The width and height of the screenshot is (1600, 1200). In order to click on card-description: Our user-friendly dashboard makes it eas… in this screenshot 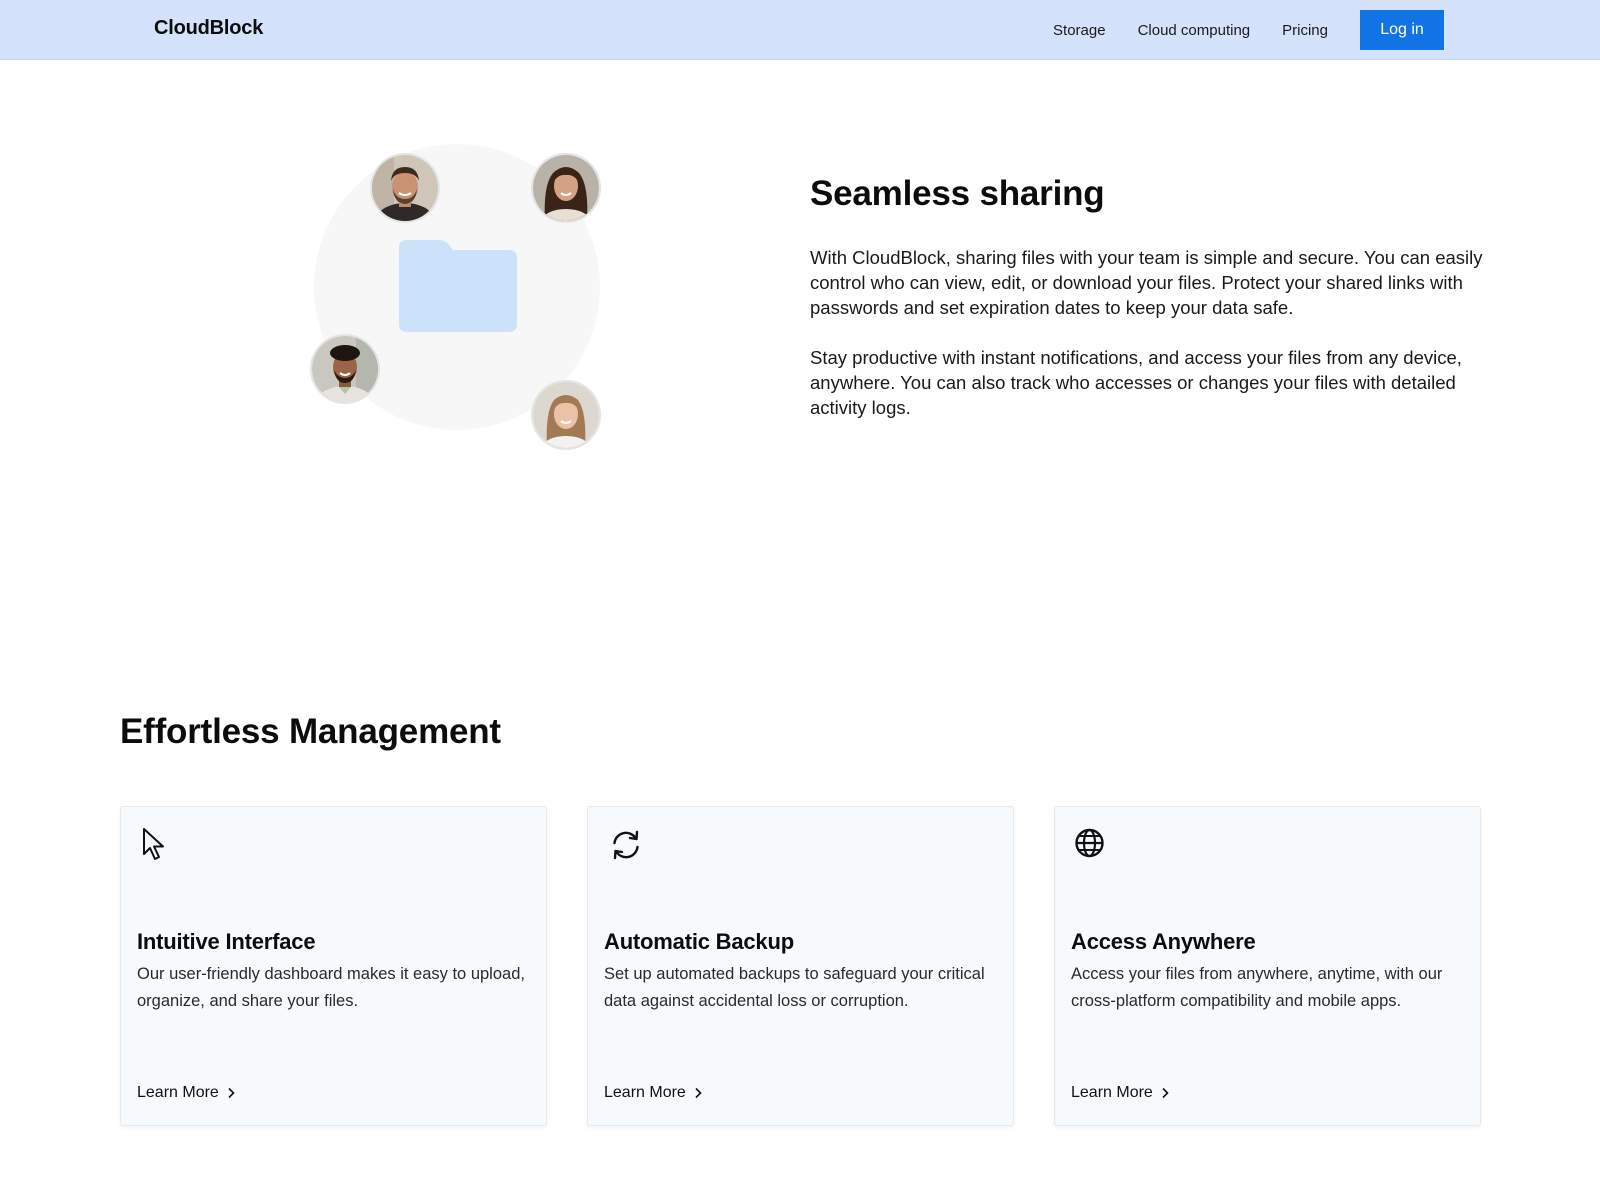, I will do `click(331, 987)`.